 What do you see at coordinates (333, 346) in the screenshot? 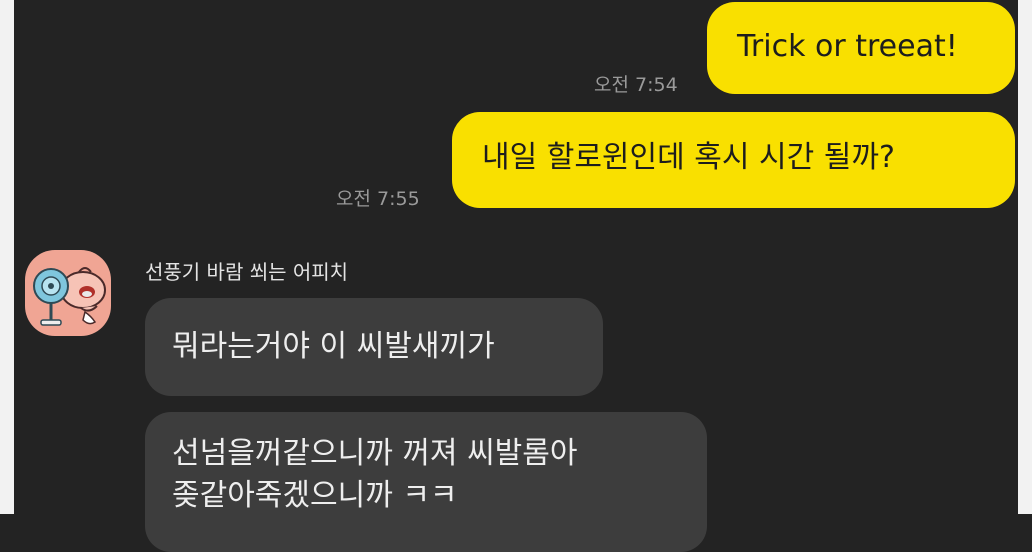
I see `message-text: 뭐라는거야 이 씨발새끼가` at bounding box center [333, 346].